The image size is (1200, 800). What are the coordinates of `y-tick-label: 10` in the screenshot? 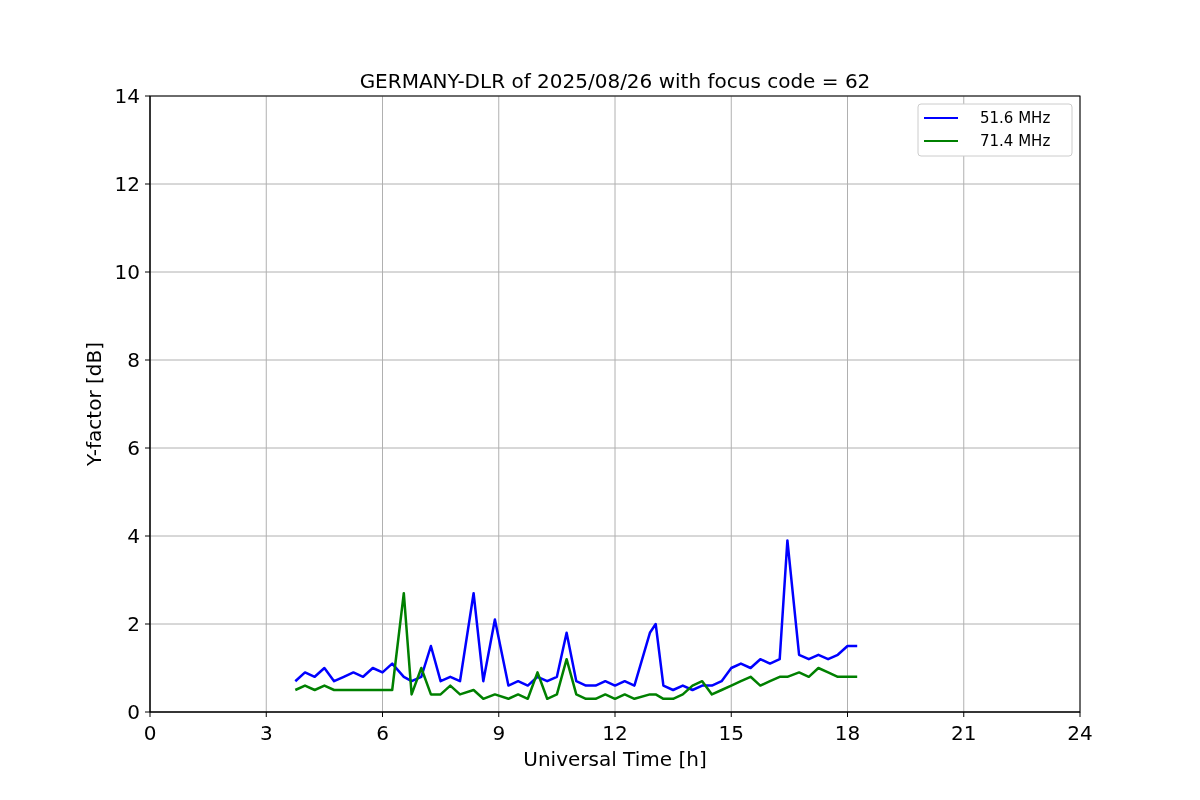 It's located at (127, 272).